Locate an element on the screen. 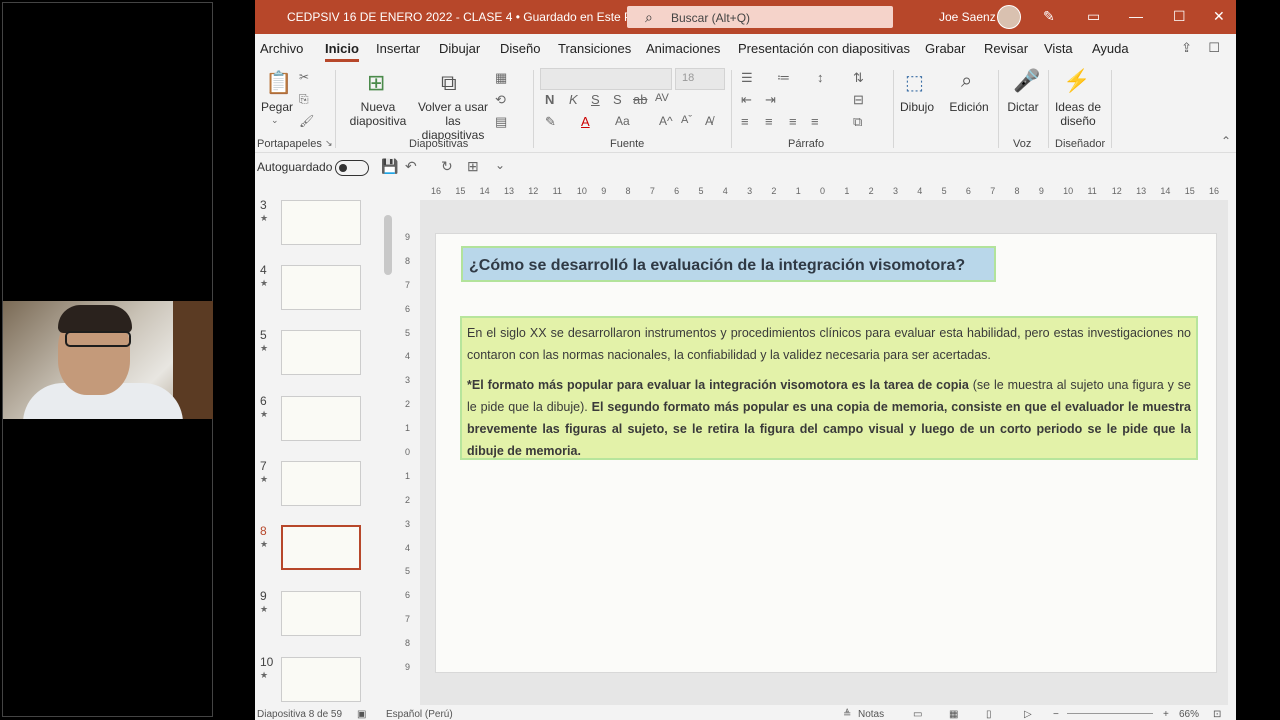 The width and height of the screenshot is (1280, 720). align-text-icon: ⊟ is located at coordinates (858, 100).